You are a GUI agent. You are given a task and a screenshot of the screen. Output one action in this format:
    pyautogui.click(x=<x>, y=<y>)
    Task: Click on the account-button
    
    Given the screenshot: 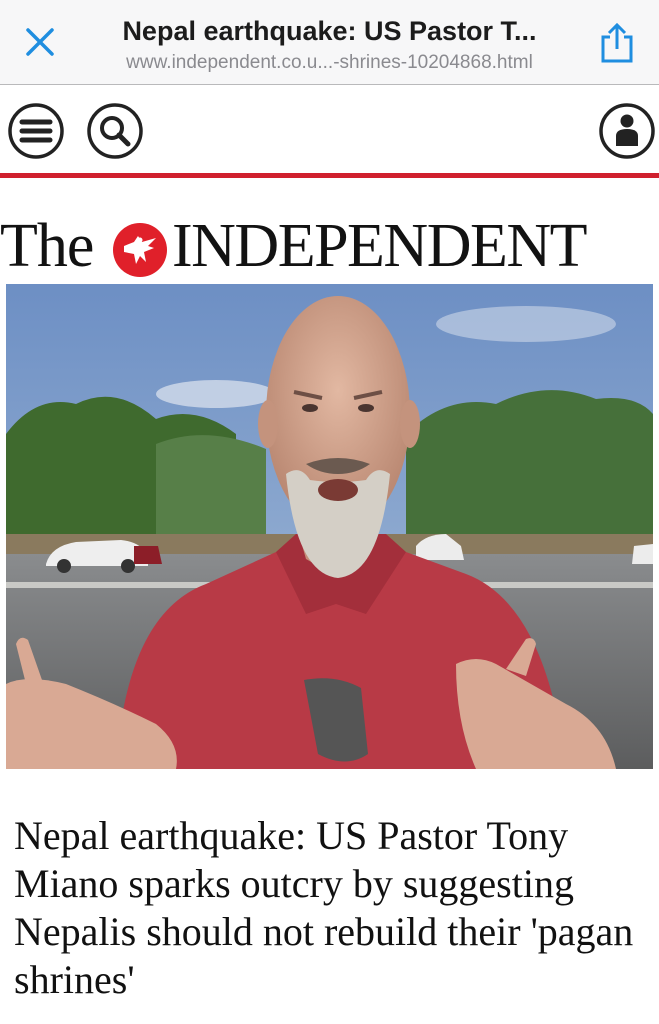 What is the action you would take?
    pyautogui.click(x=627, y=131)
    